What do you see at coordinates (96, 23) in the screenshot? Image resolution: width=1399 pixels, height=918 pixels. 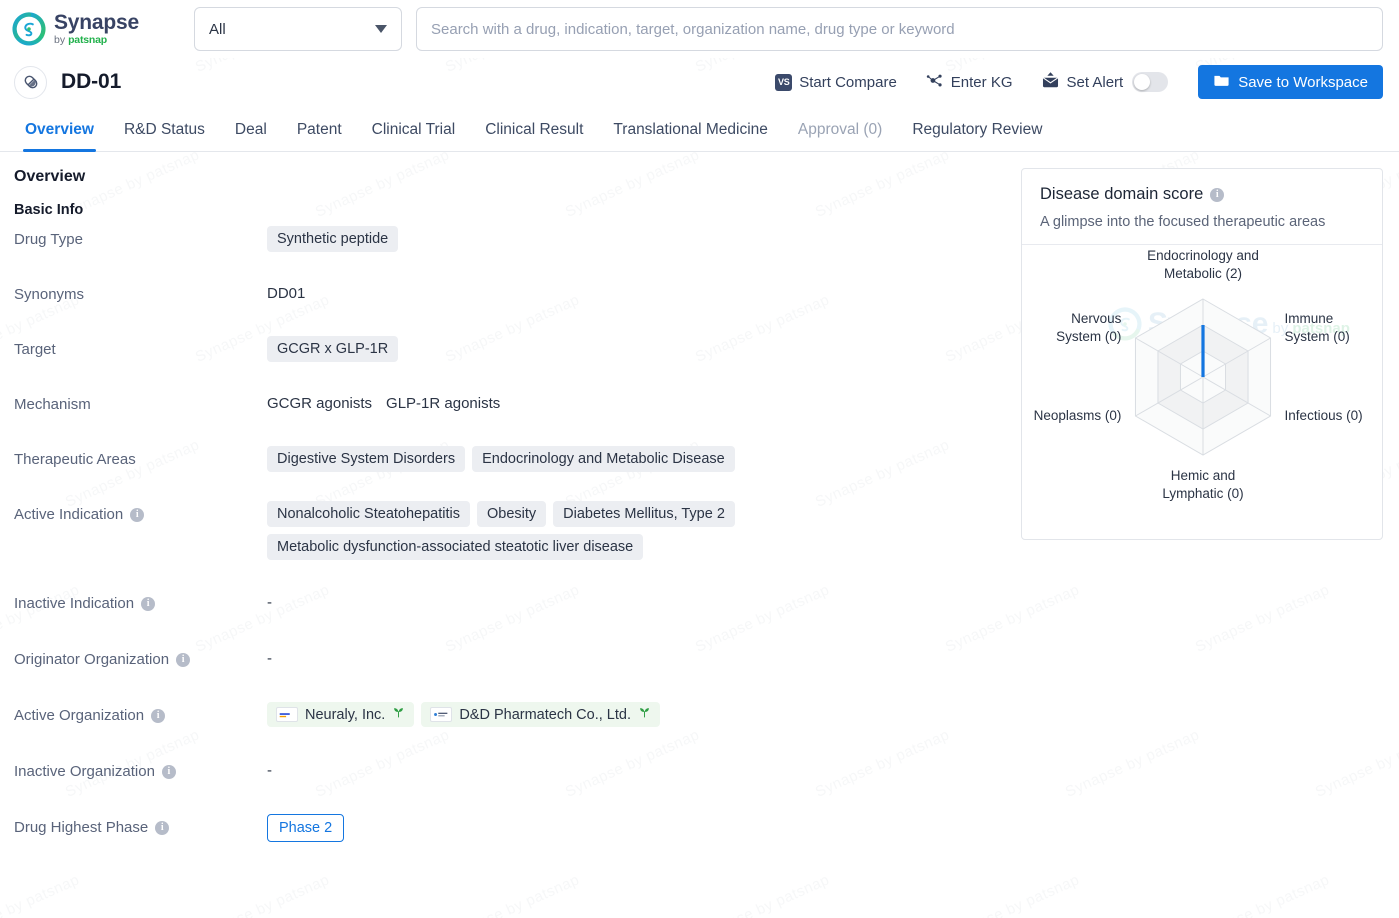 I see `brand-name: Synapse` at bounding box center [96, 23].